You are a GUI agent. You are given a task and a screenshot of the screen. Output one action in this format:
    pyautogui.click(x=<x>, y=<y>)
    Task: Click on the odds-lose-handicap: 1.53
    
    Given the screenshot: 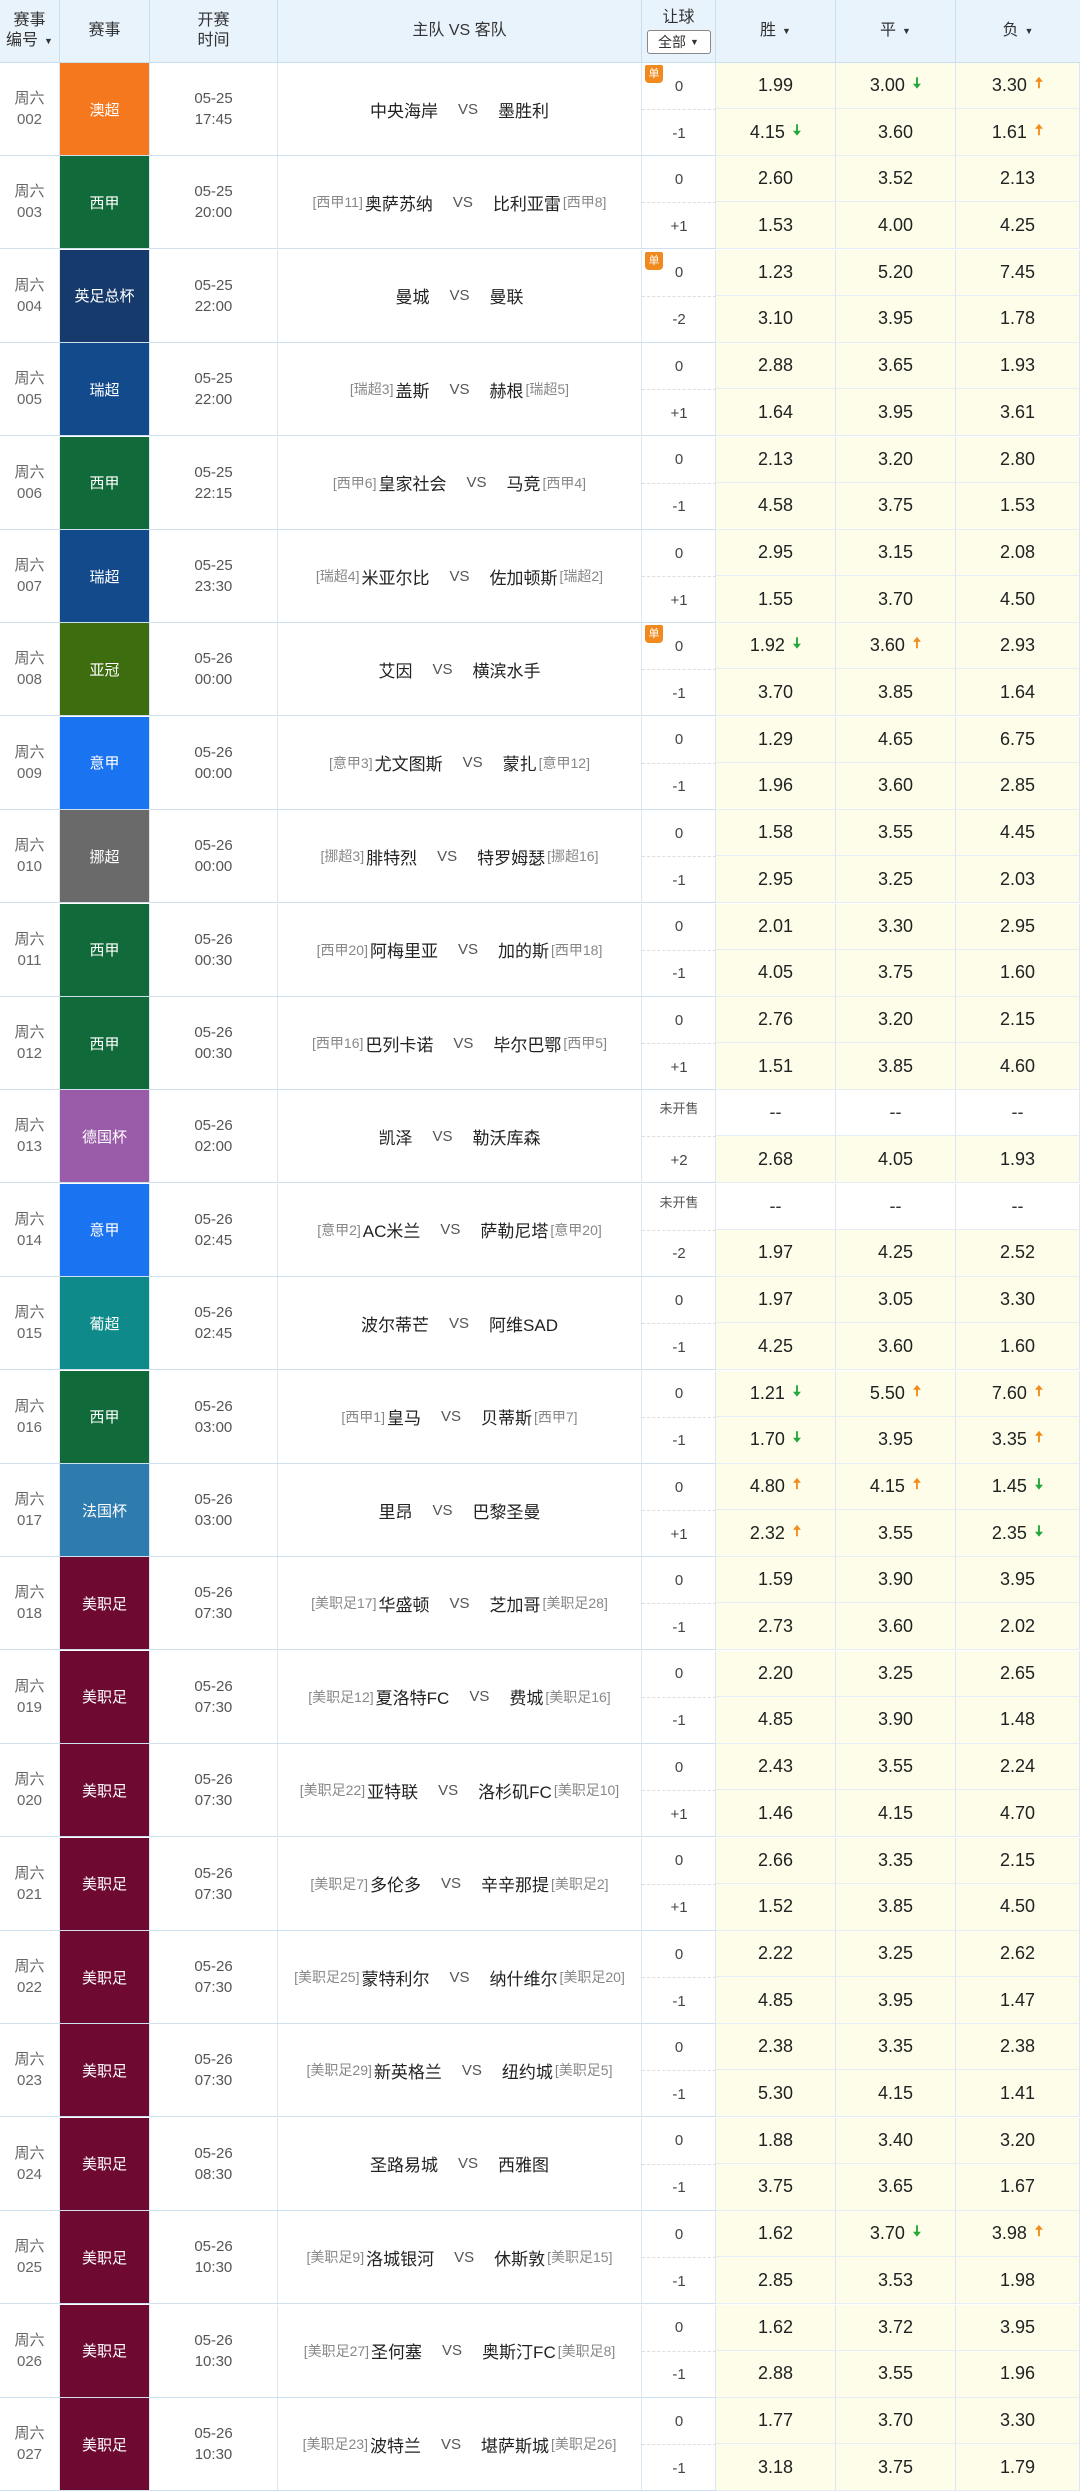 What is the action you would take?
    pyautogui.click(x=1018, y=506)
    